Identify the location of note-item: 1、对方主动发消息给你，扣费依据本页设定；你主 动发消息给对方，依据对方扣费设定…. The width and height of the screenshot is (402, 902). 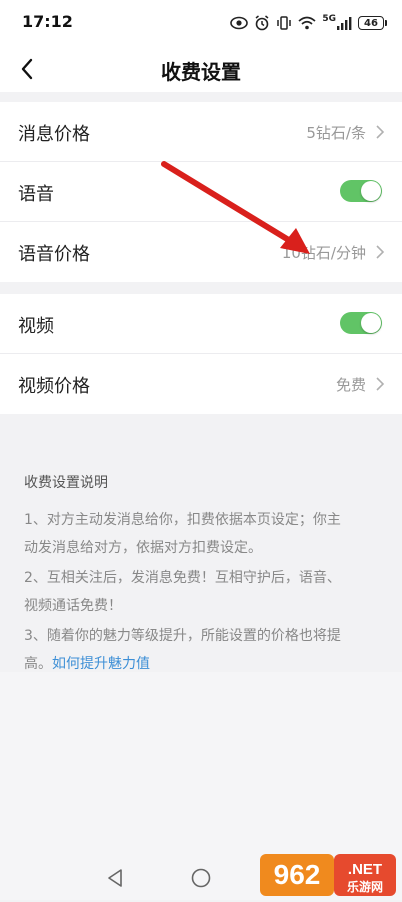
(204, 534).